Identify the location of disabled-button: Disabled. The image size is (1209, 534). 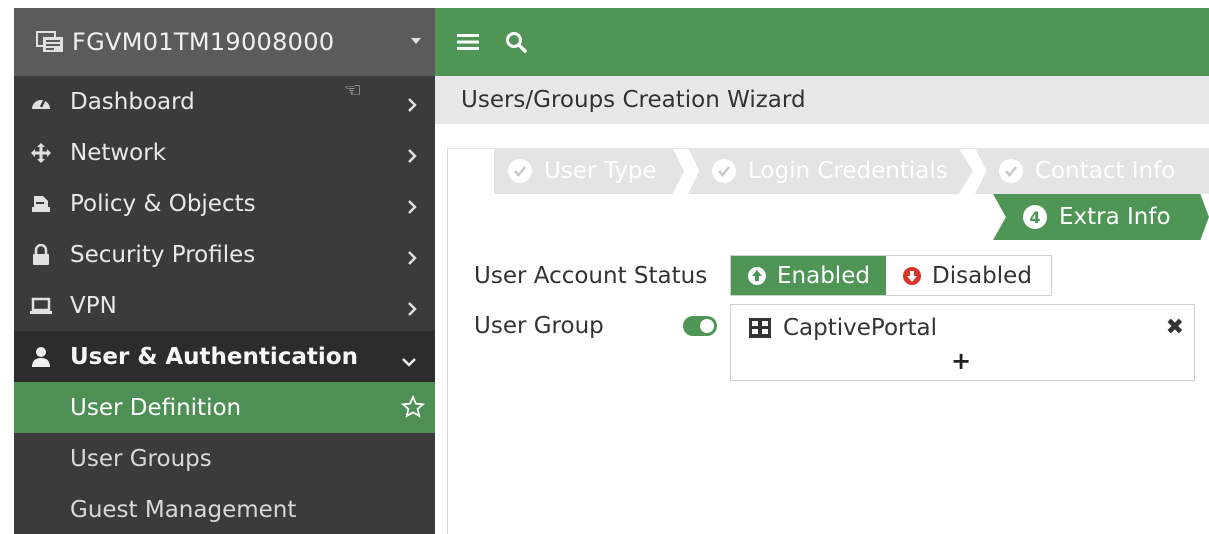
(968, 275).